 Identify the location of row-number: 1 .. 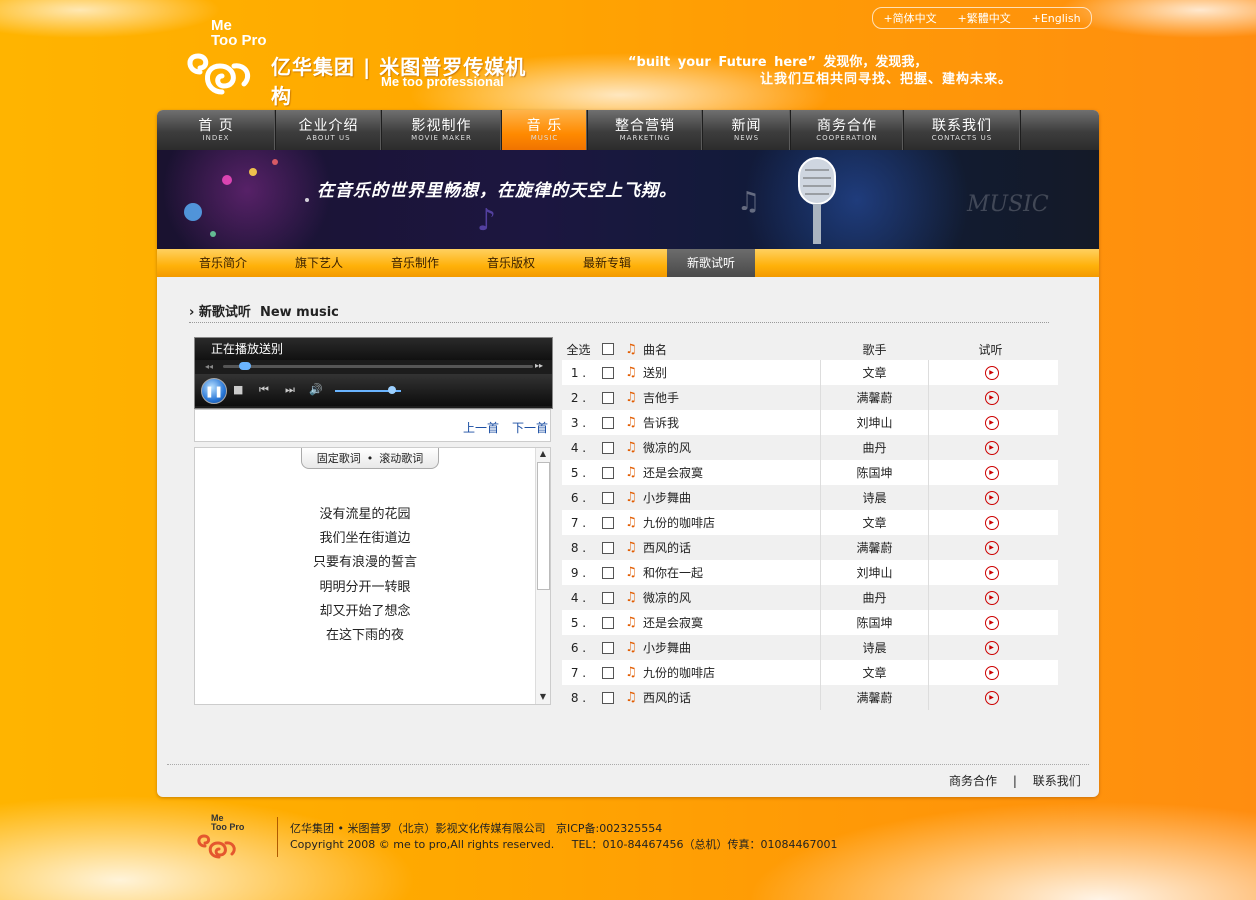
(578, 372).